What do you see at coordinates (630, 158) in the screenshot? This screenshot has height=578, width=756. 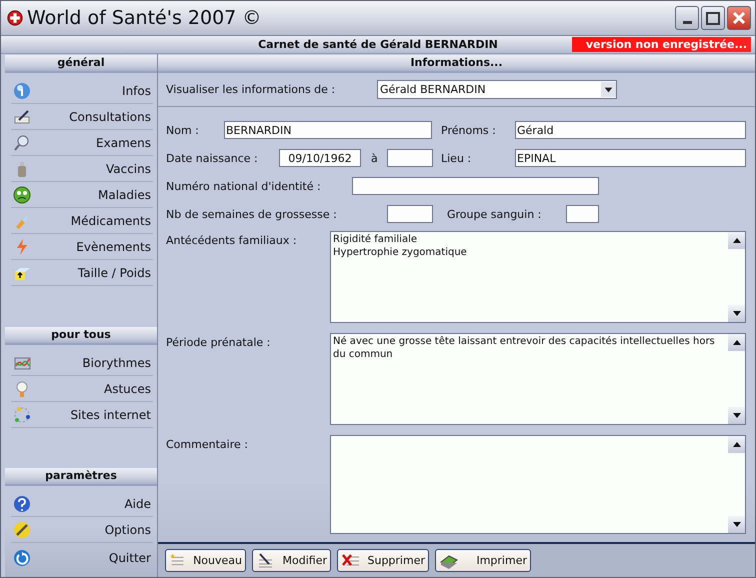 I see `input-field: EPINAL` at bounding box center [630, 158].